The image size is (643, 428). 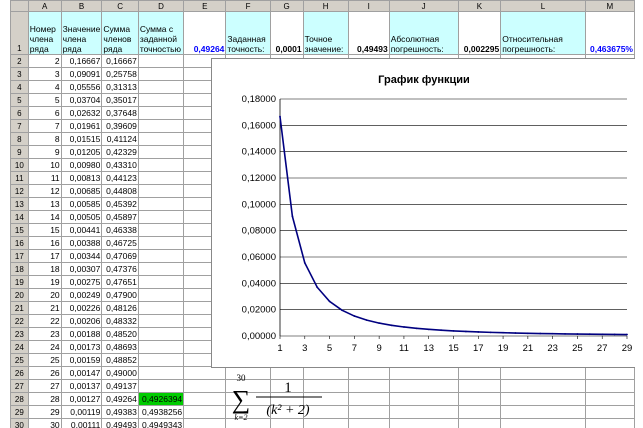 What do you see at coordinates (325, 33) in the screenshot?
I see `cell-h1: Точное значение:` at bounding box center [325, 33].